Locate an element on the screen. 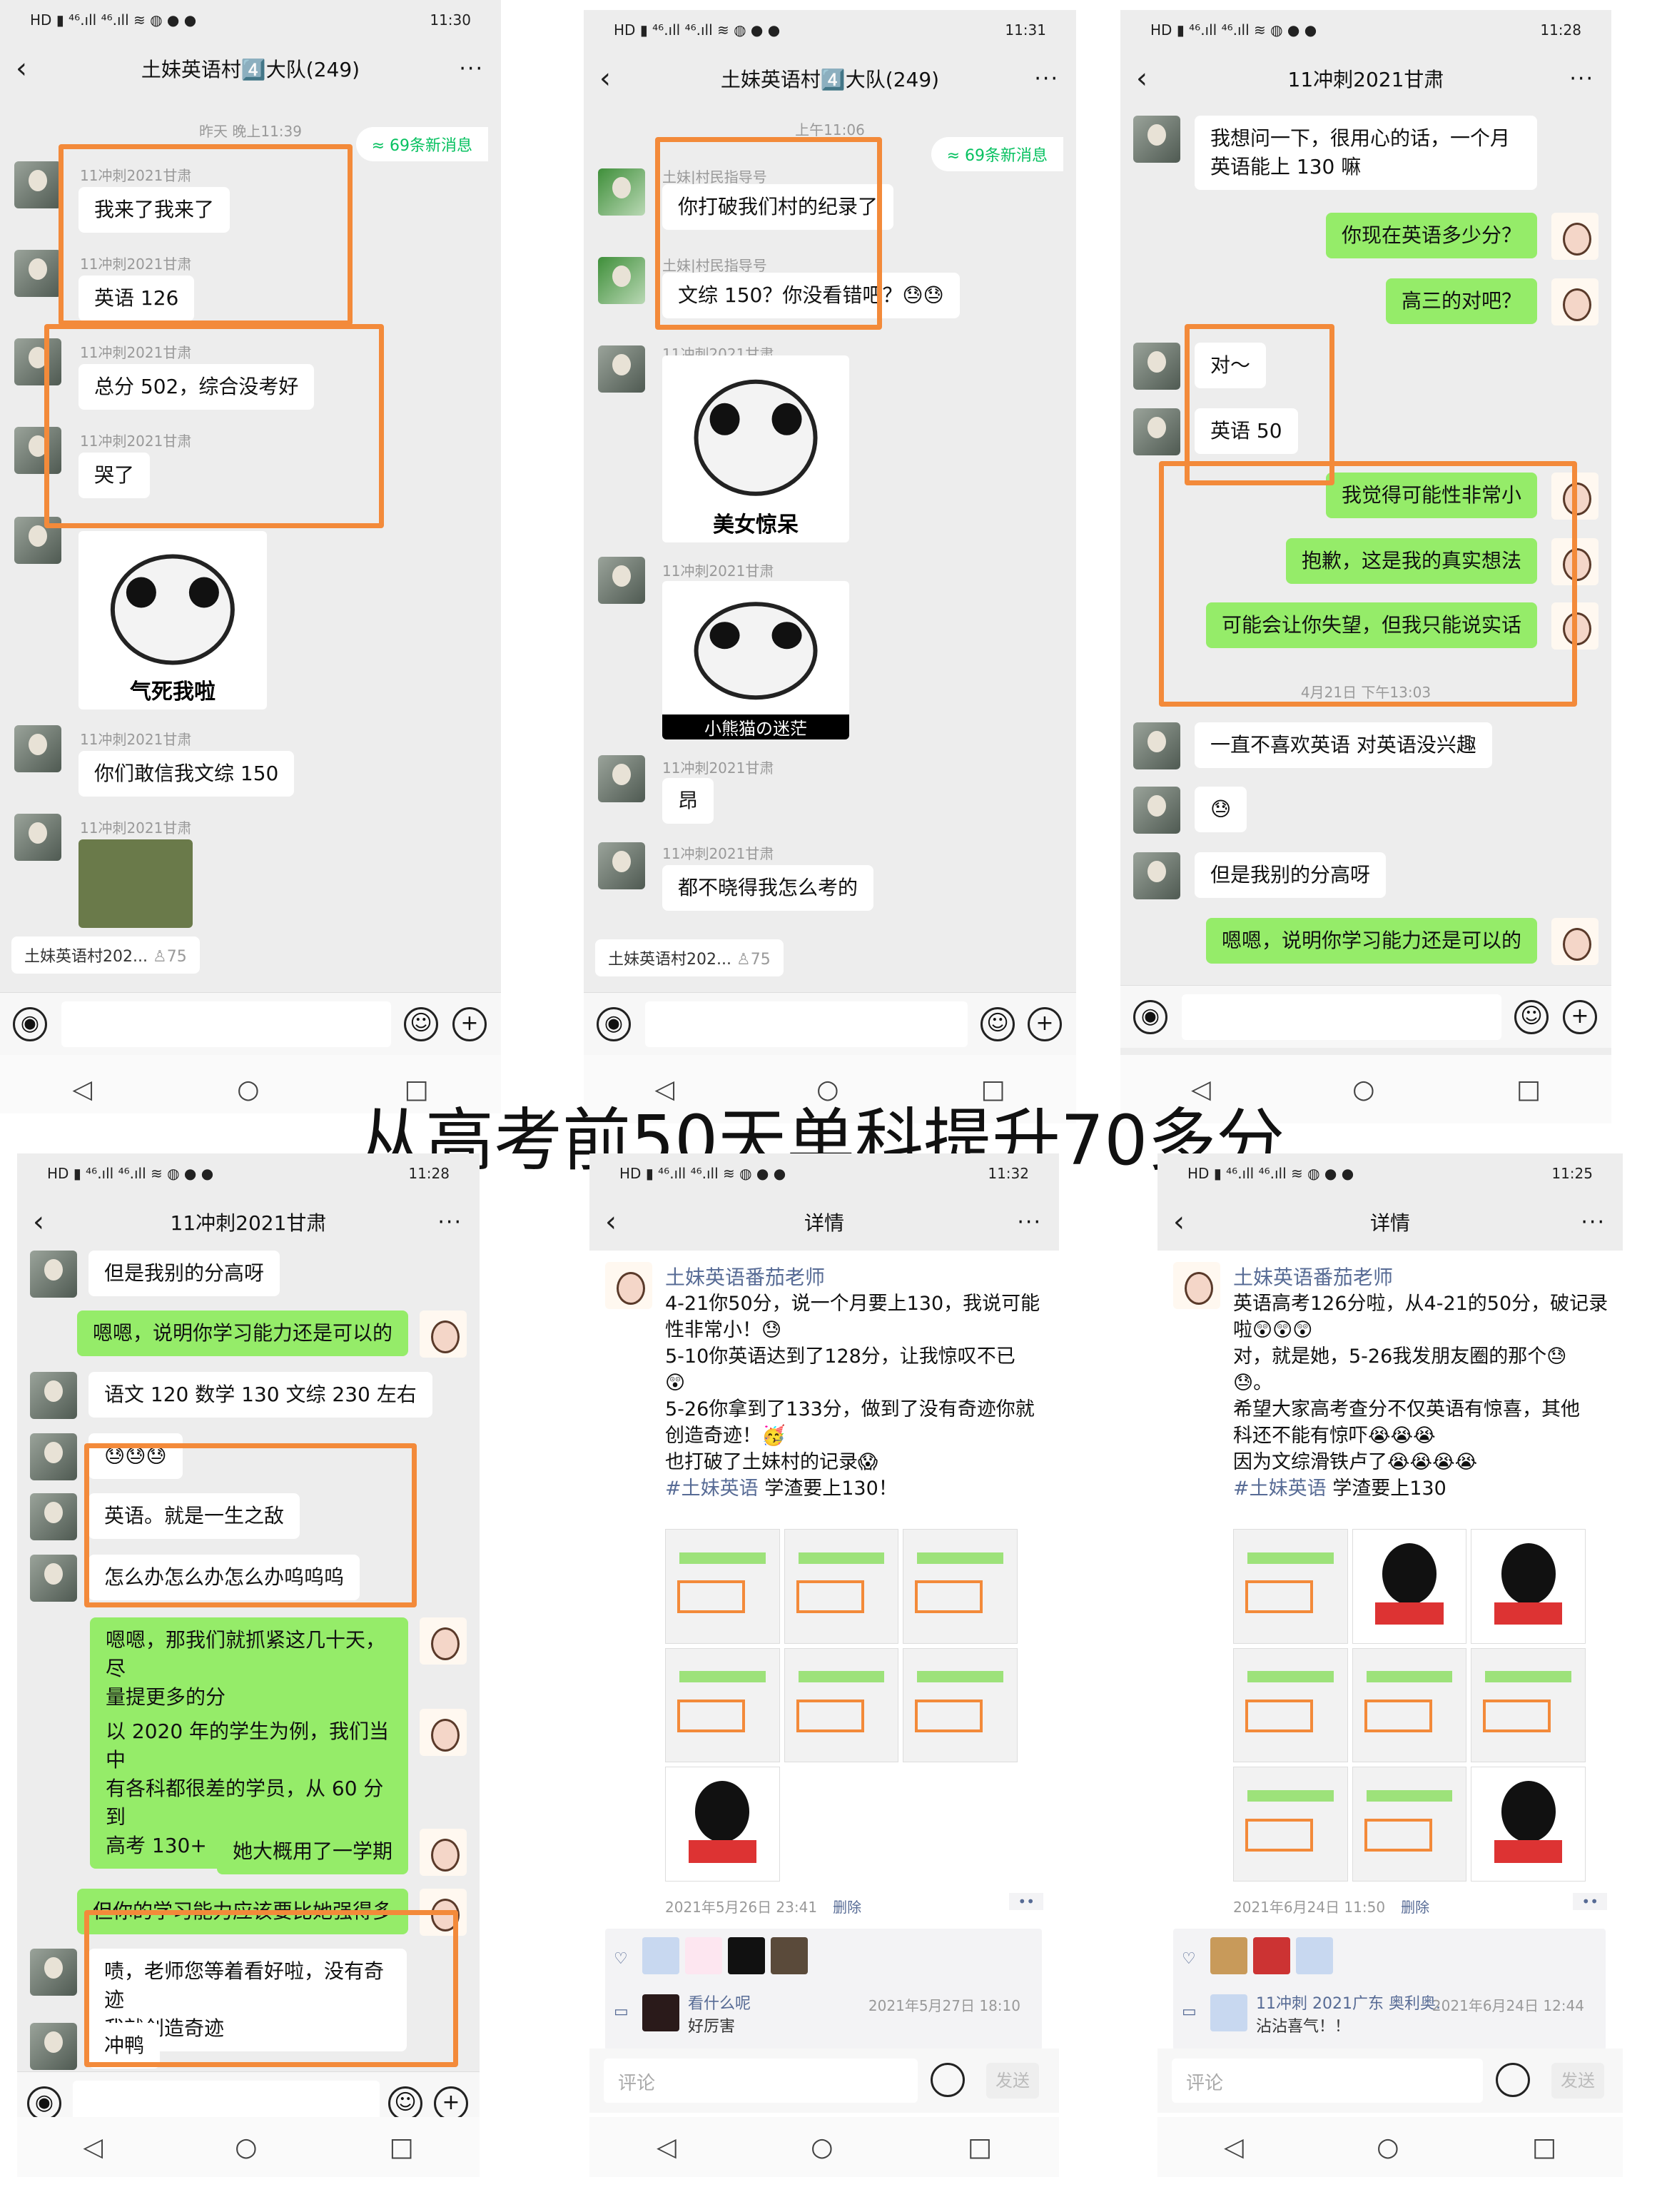  comment-user: 11冲刺 2021广东 奥利奥. is located at coordinates (1348, 2004).